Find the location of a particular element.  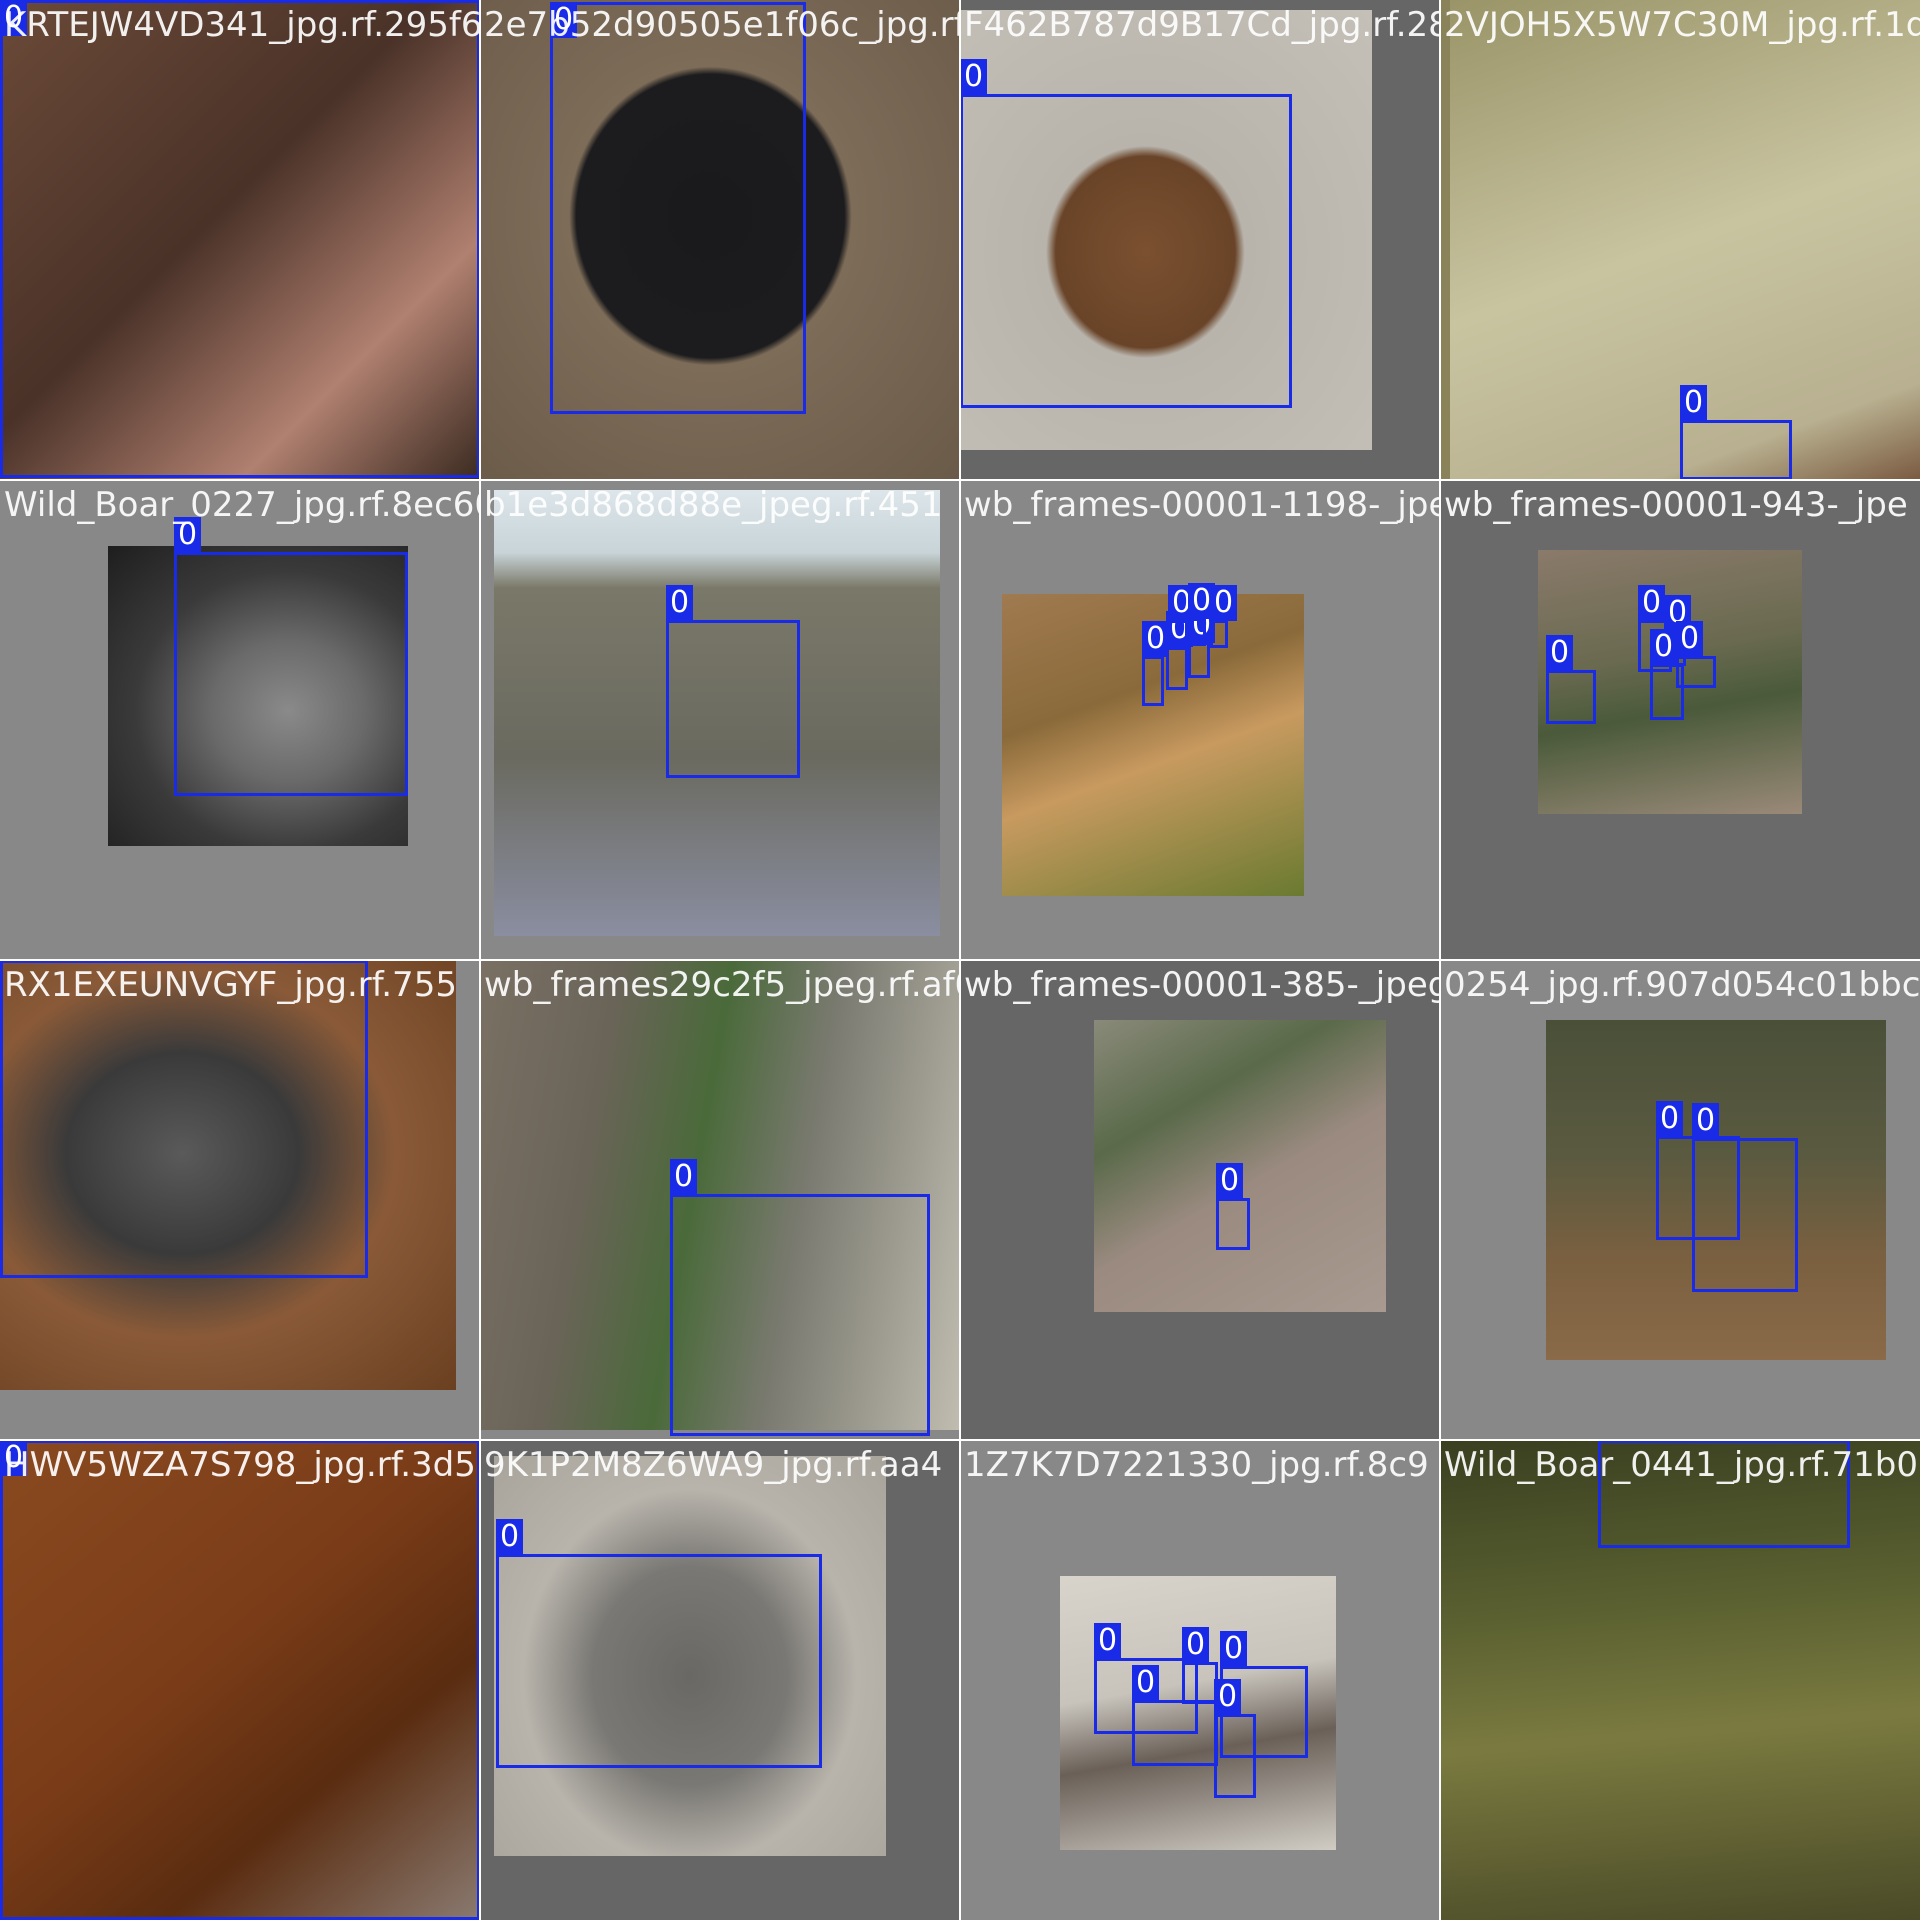

image-filename: wb_frames-00001-943-_jpe is located at coordinates (1676, 505).